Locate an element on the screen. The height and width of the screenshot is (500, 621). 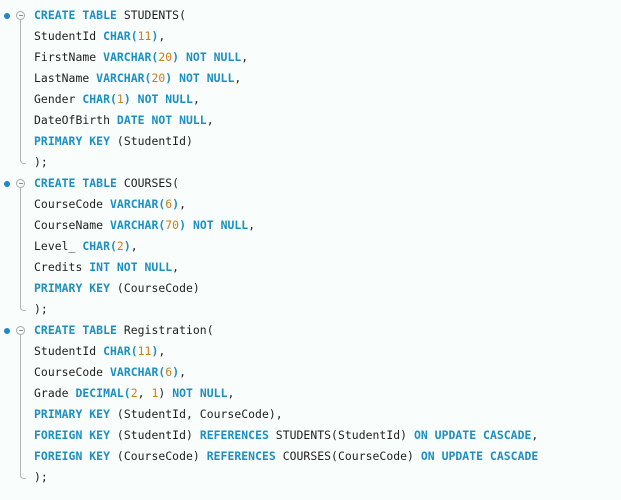
sql-keyword: CHAR( is located at coordinates (99, 99).